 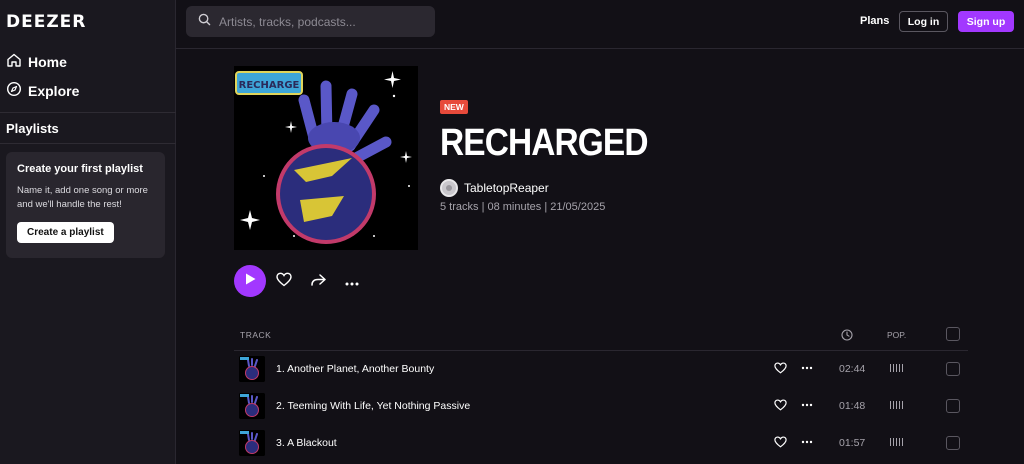 I want to click on playlists-heading: Playlists, so click(x=32, y=128).